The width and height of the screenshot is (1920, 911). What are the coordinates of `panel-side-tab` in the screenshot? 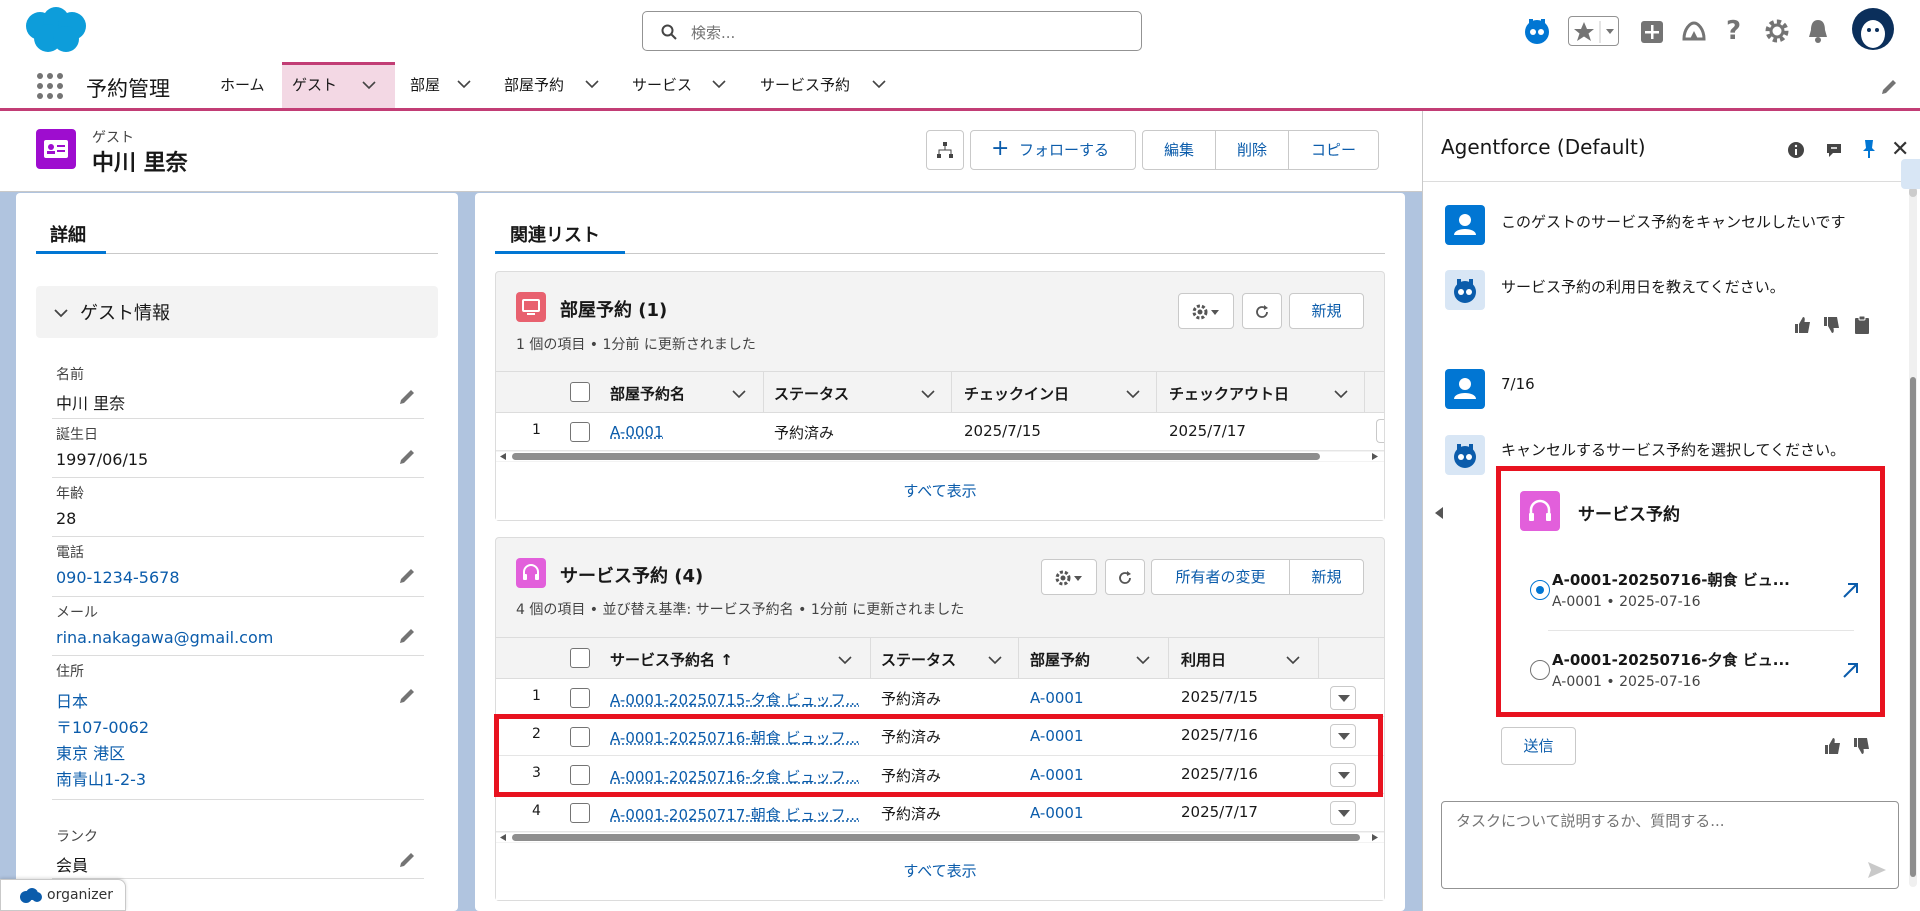 It's located at (1910, 174).